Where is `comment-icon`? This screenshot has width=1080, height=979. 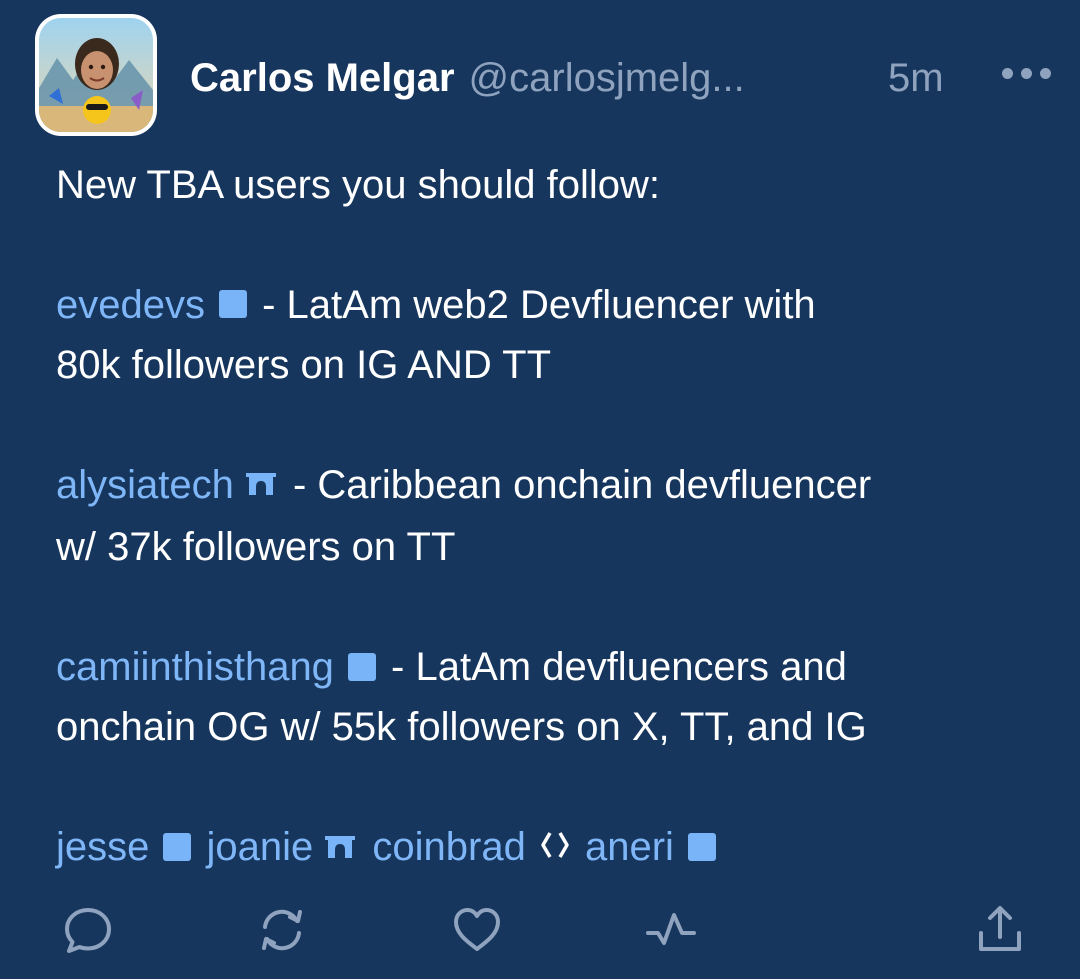
comment-icon is located at coordinates (88, 930).